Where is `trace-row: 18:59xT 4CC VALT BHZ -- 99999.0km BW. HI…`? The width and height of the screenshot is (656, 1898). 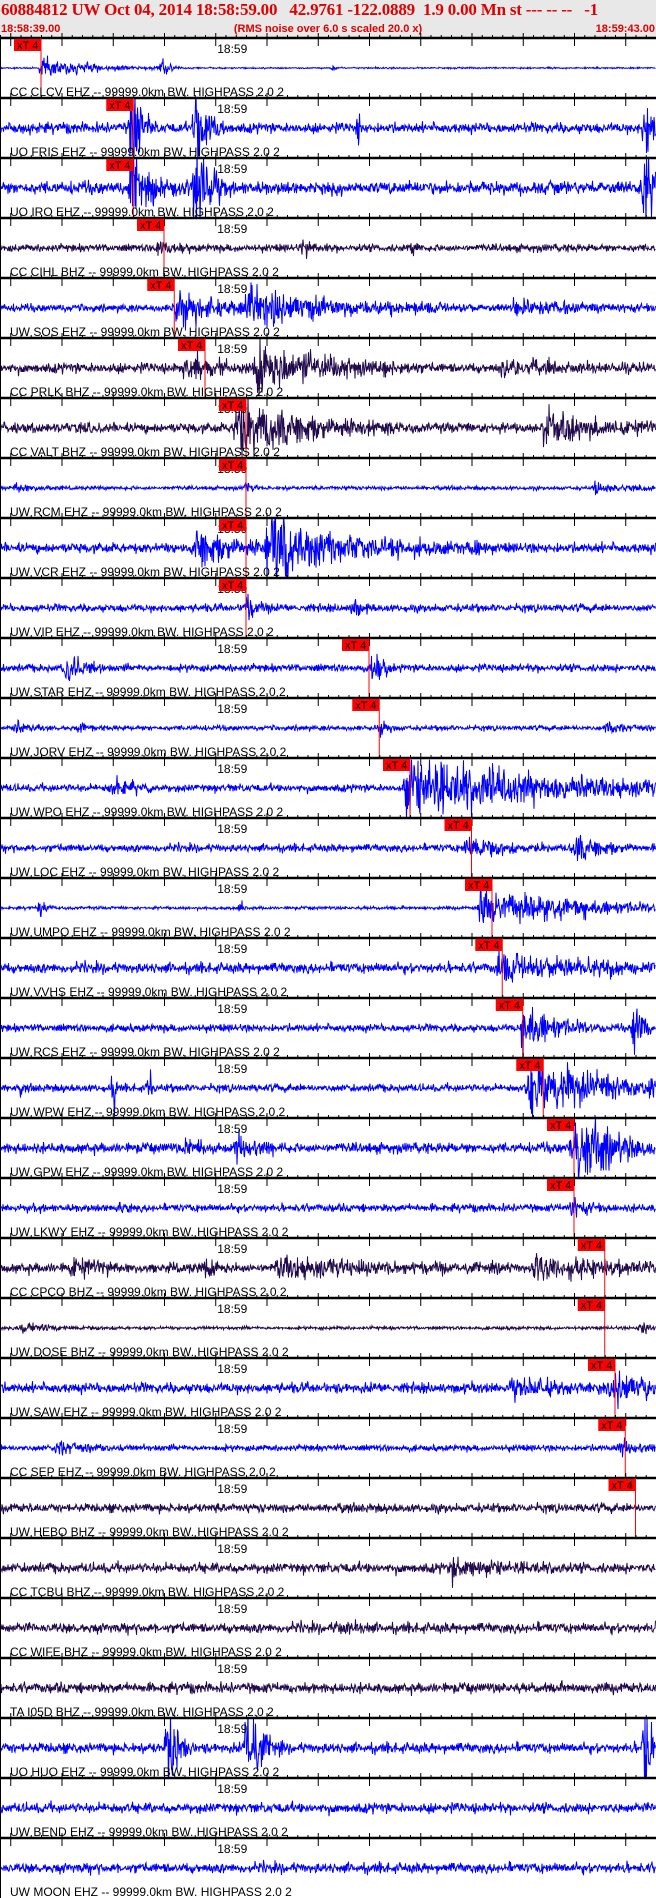 trace-row: 18:59xT 4CC VALT BHZ -- 99999.0km BW. HI… is located at coordinates (328, 426).